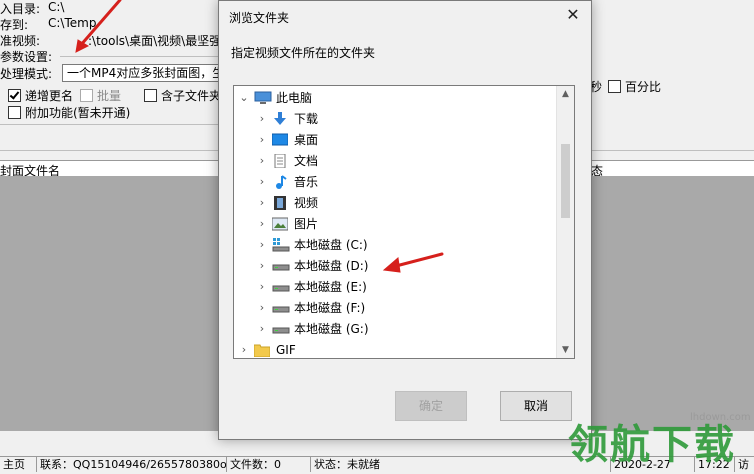  What do you see at coordinates (573, 15) in the screenshot?
I see `close-icon: ✕` at bounding box center [573, 15].